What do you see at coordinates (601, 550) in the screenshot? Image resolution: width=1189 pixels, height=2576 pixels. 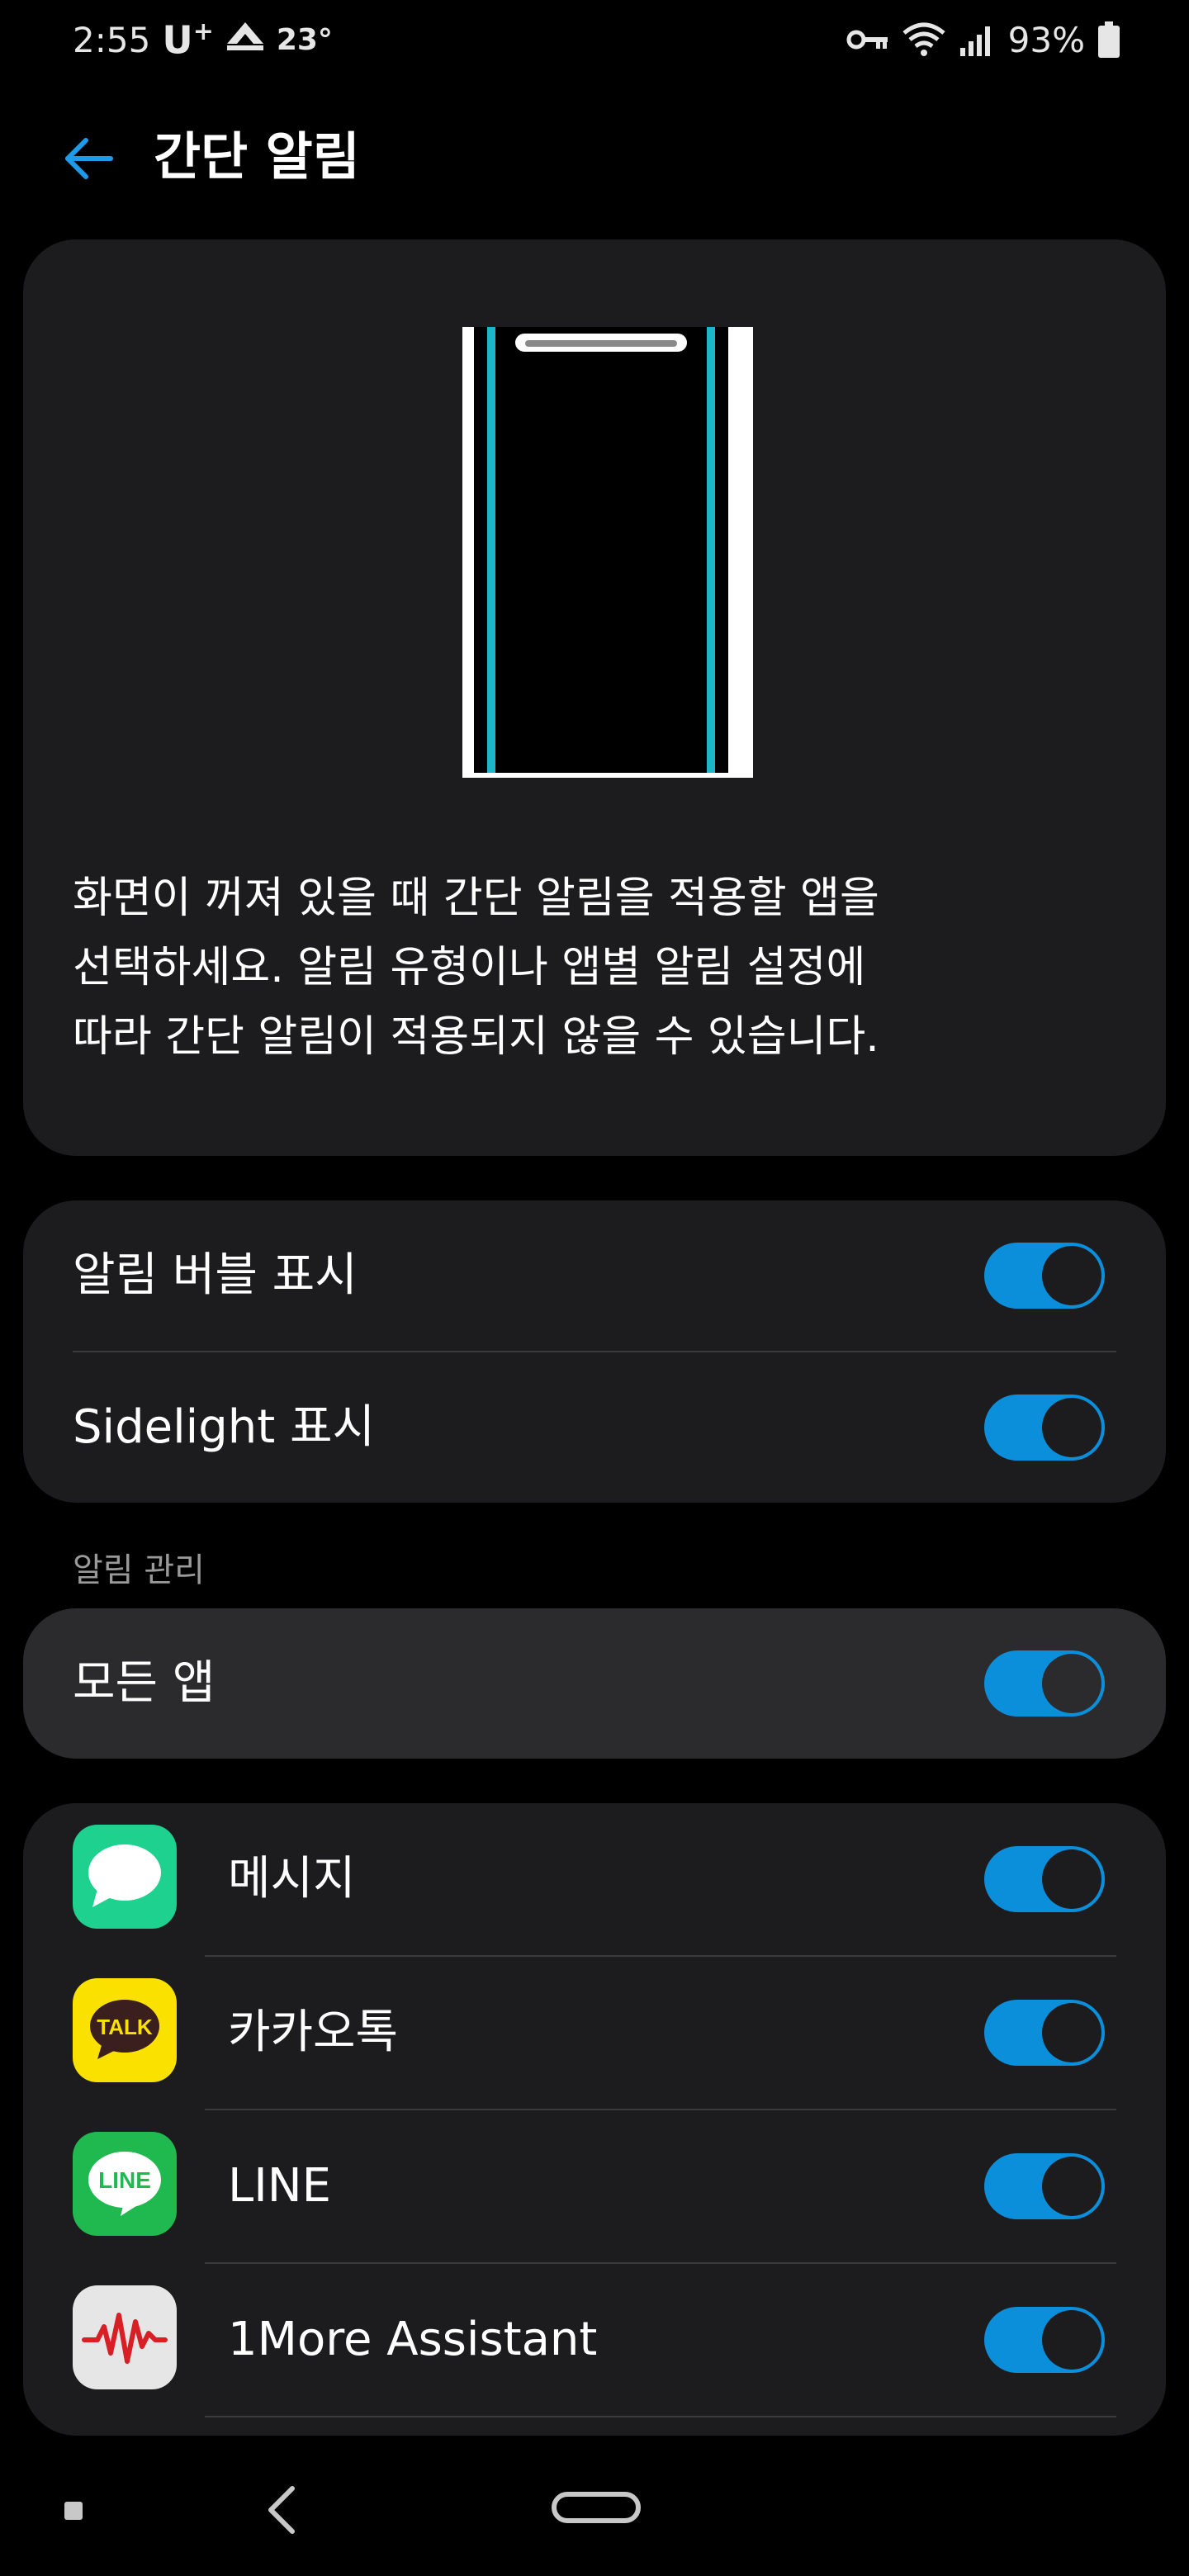 I see `phone-screen` at bounding box center [601, 550].